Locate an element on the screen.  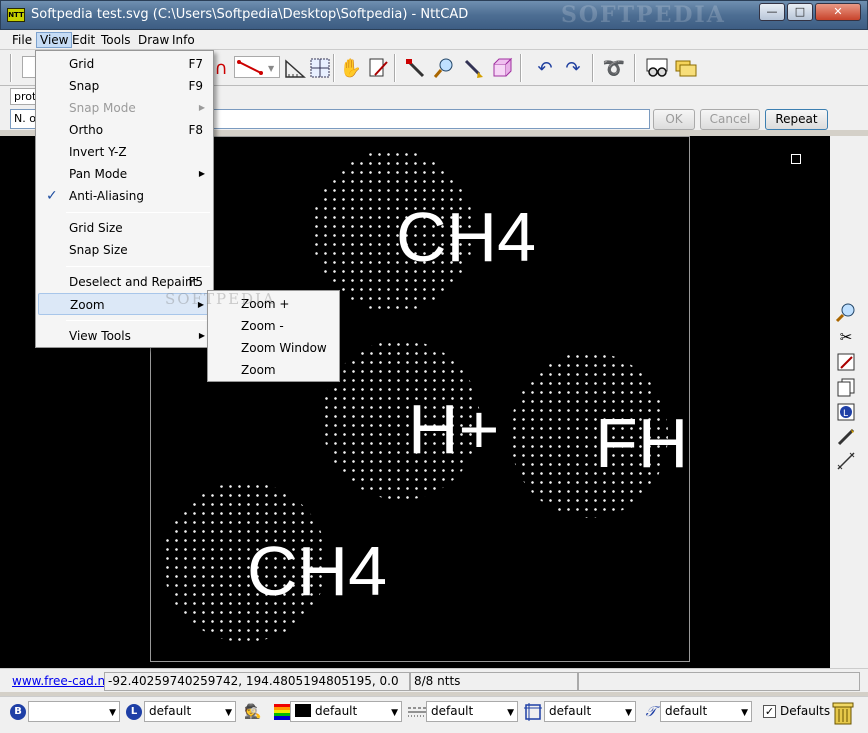
menu-tools: Tools is located at coordinates (116, 40).